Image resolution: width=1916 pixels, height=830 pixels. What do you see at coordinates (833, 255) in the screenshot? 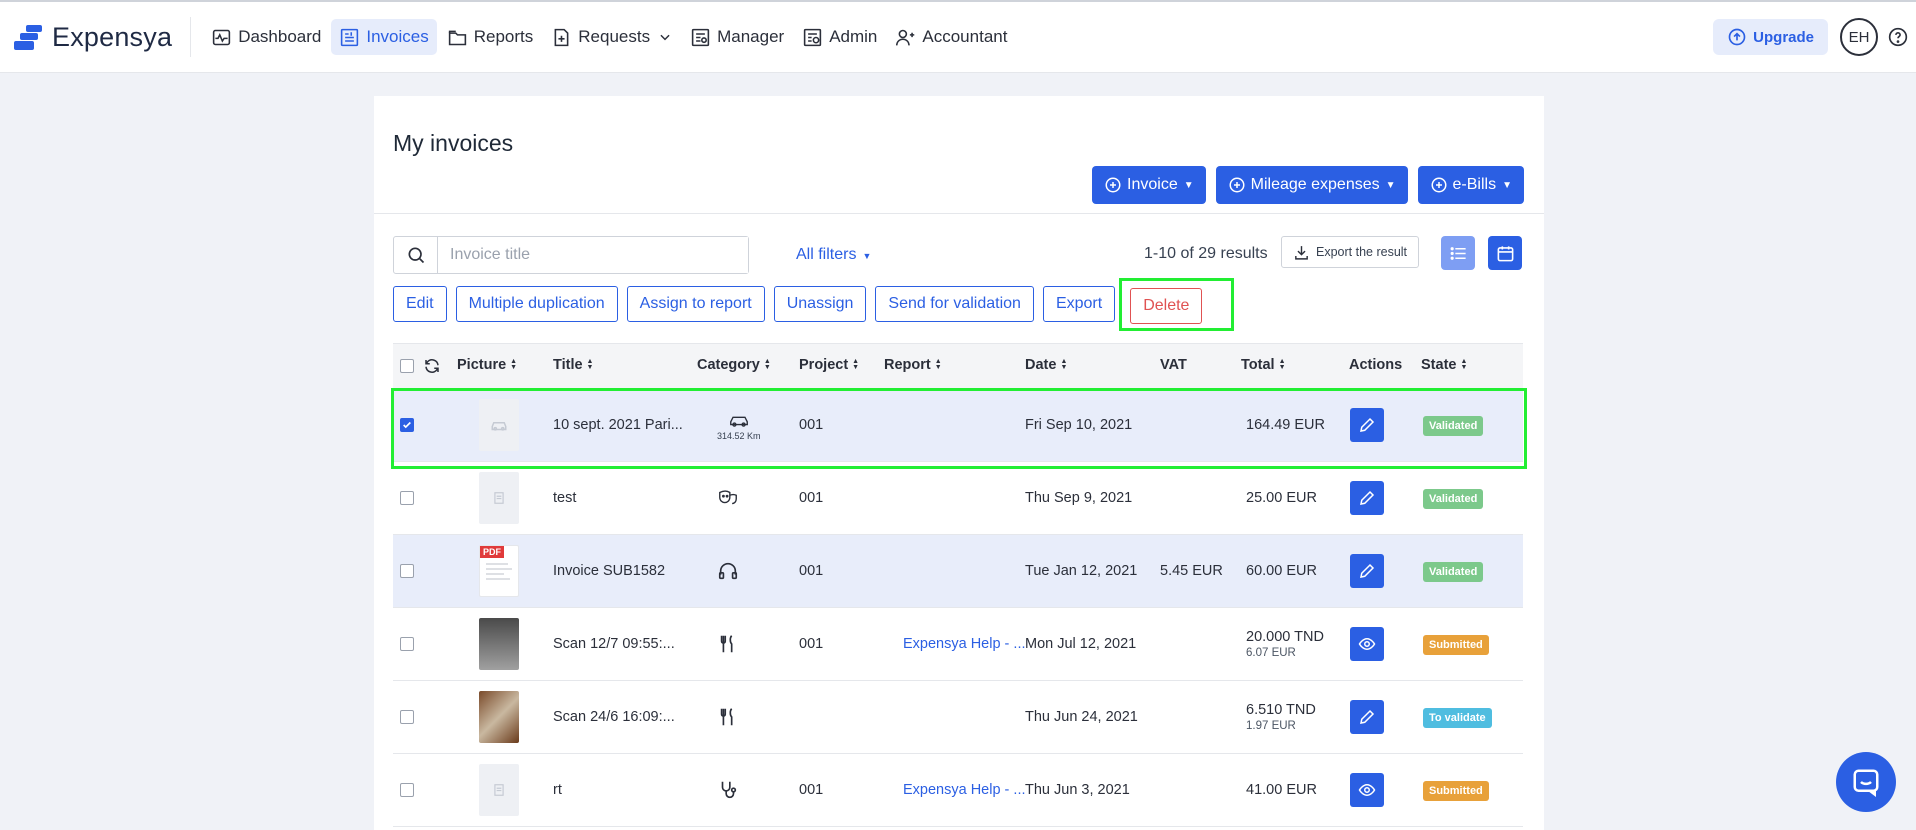
I see `all-filters-dropdown: All filters ▼` at bounding box center [833, 255].